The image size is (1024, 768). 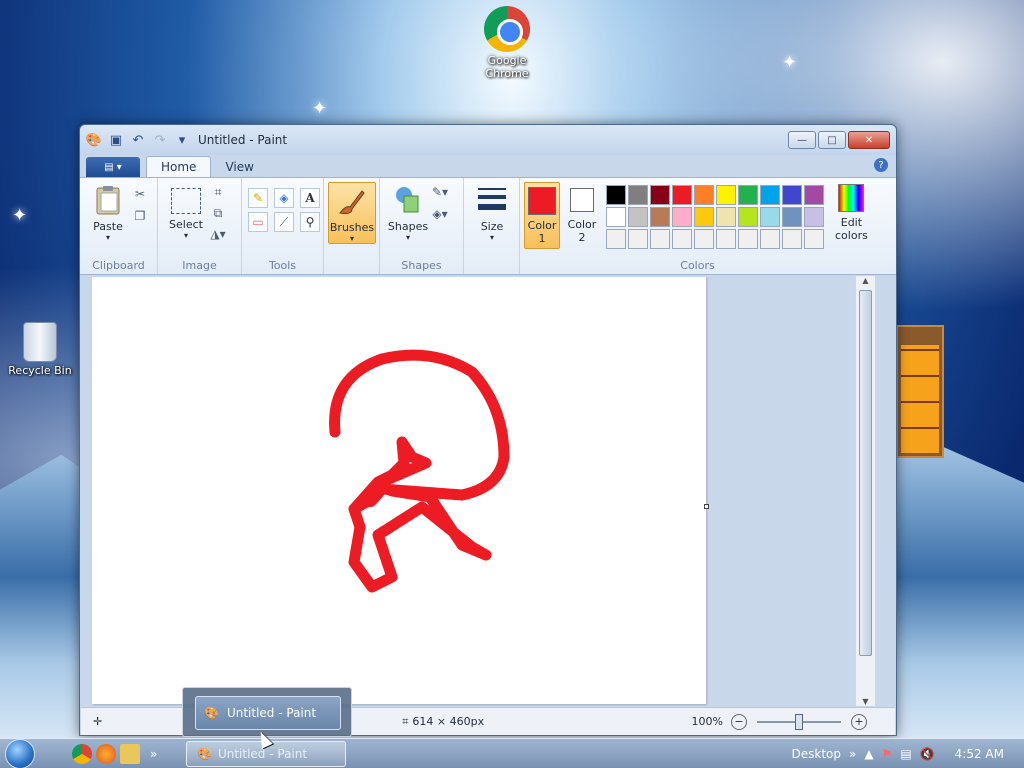 What do you see at coordinates (98, 721) in the screenshot?
I see `cursor-position-icon: ✛` at bounding box center [98, 721].